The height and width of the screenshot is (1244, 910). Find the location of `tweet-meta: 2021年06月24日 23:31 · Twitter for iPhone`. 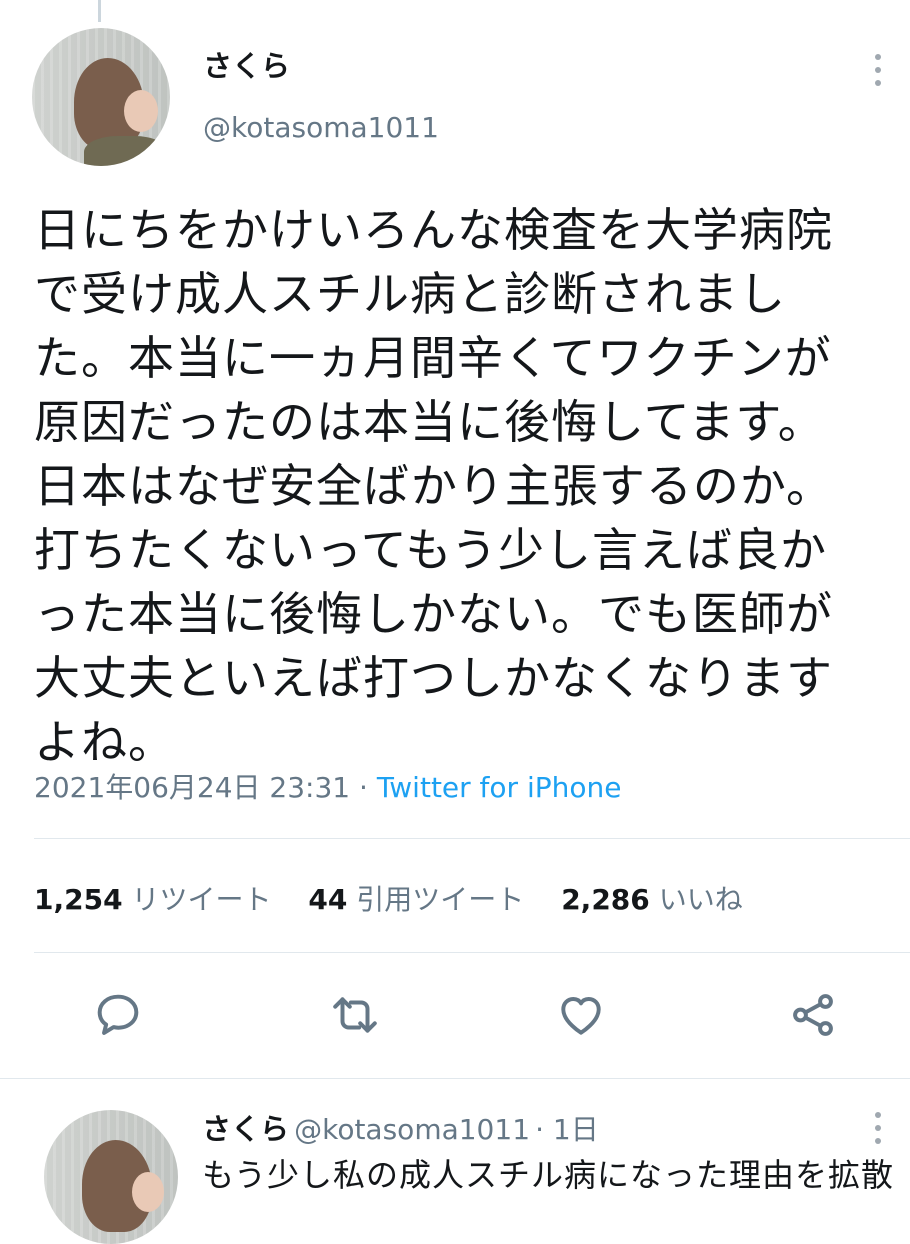

tweet-meta: 2021年06月24日 23:31 · Twitter for iPhone is located at coordinates (327, 786).